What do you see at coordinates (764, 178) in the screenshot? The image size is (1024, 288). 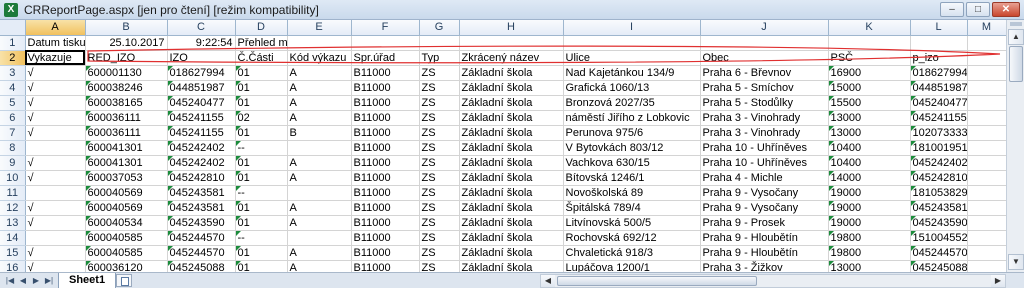 I see `cell: Praha 4 - Michle` at bounding box center [764, 178].